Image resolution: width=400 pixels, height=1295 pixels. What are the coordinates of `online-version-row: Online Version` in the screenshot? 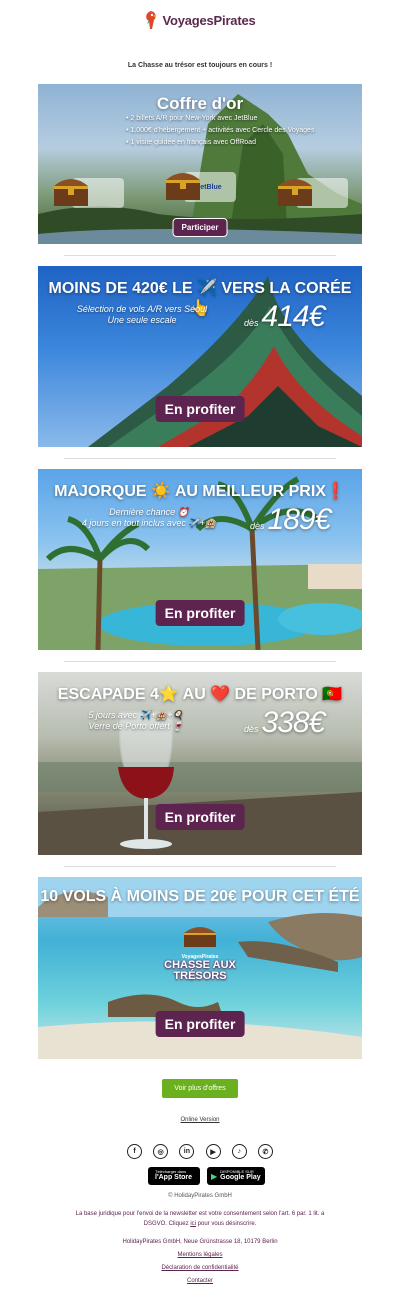 It's located at (200, 1120).